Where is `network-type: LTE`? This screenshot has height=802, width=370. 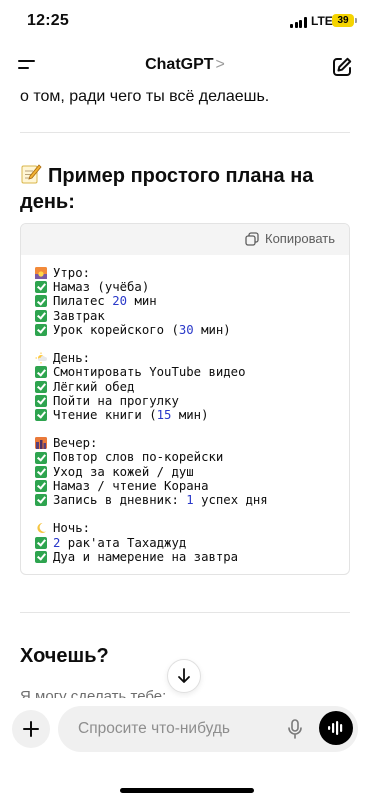
network-type: LTE is located at coordinates (322, 21).